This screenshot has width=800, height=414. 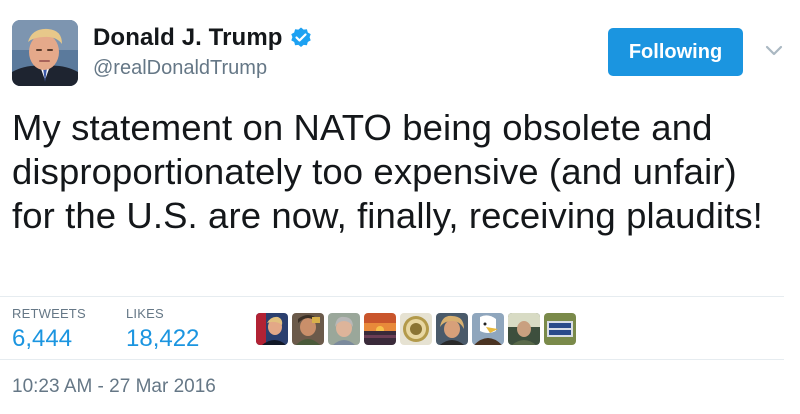 I want to click on profile-avatar, so click(x=45, y=53).